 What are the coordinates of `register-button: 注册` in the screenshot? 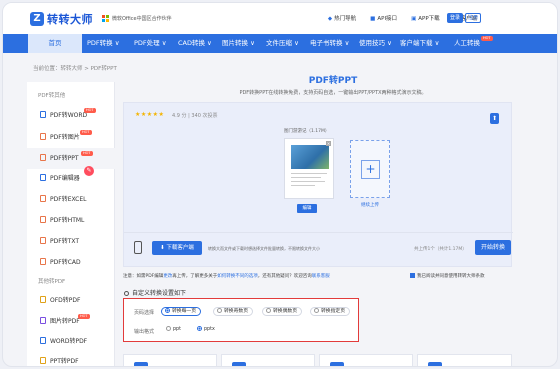 It's located at (473, 18).